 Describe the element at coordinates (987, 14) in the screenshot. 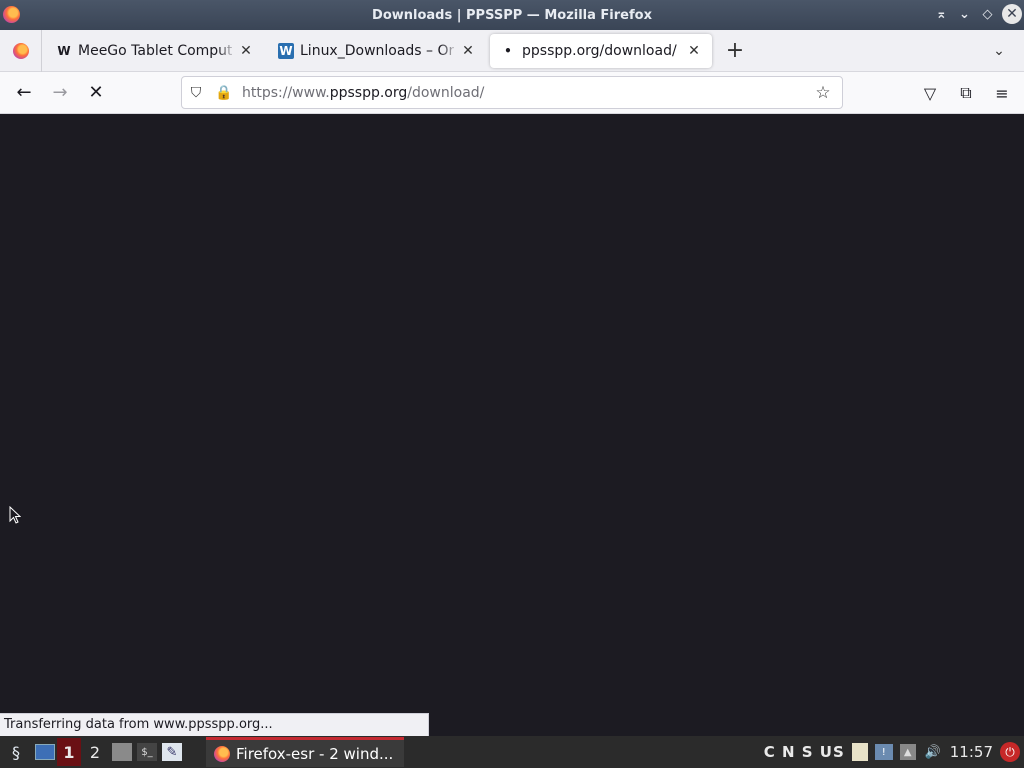

I see `restore-button: ◇` at that location.